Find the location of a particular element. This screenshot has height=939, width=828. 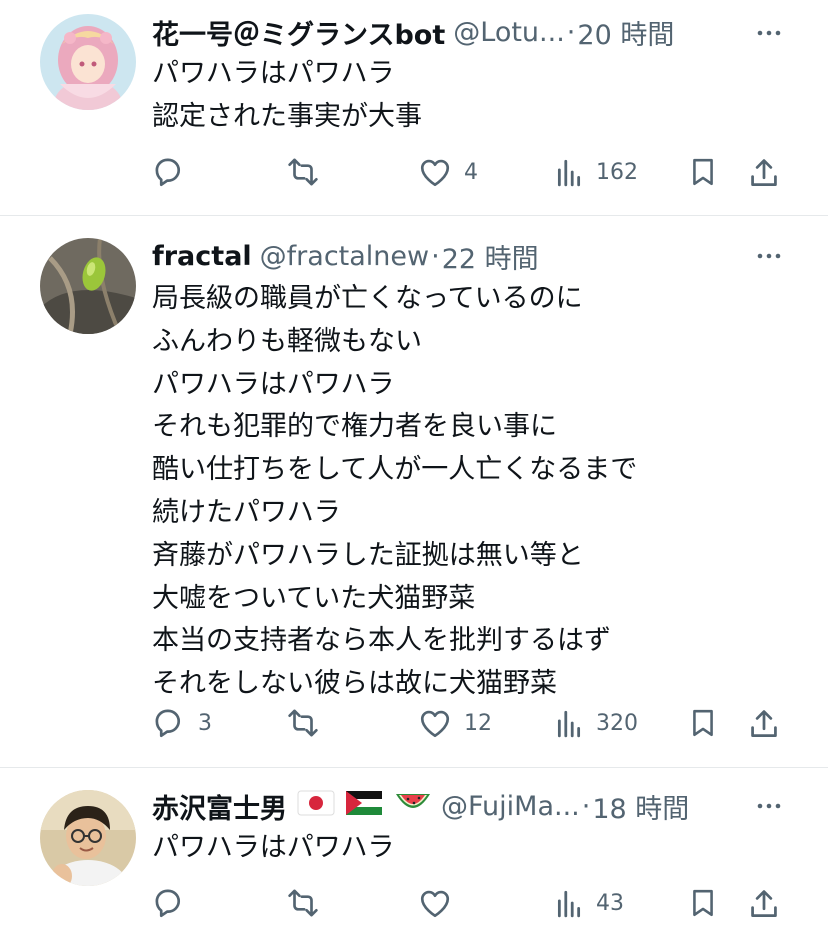

view-count: 43 is located at coordinates (610, 903).